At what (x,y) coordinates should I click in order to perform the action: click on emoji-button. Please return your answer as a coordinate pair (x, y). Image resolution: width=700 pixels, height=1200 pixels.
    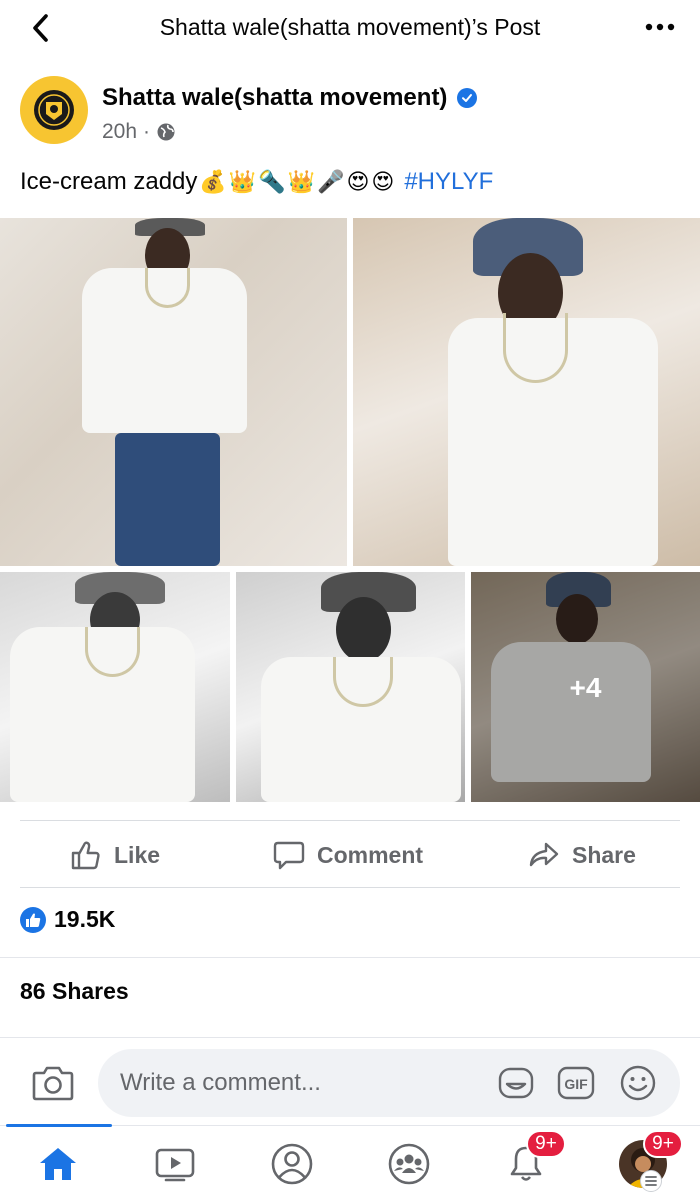
    Looking at the image, I should click on (638, 1083).